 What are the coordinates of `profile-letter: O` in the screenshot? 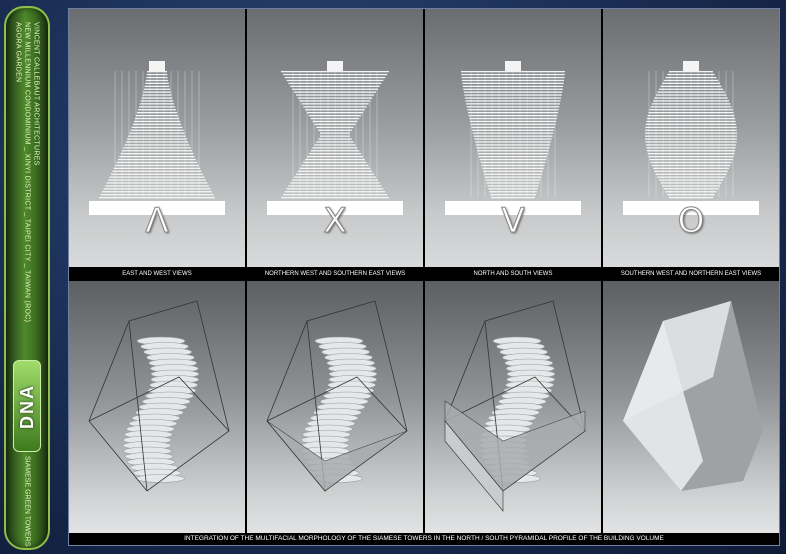 It's located at (691, 221).